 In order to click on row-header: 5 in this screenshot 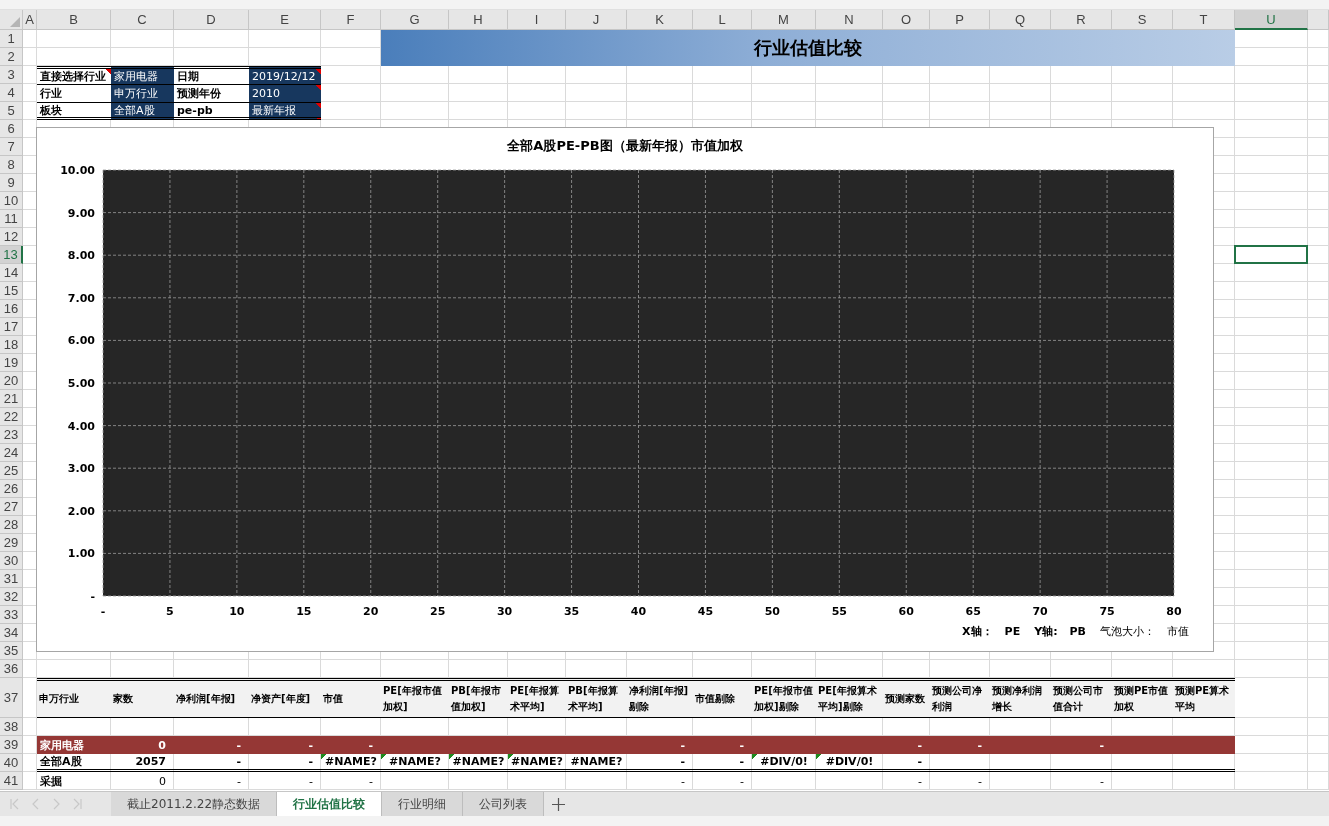, I will do `click(11, 111)`.